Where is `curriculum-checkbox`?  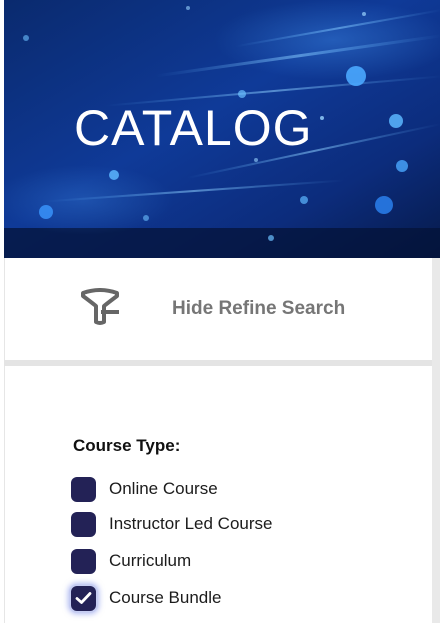
curriculum-checkbox is located at coordinates (83, 561).